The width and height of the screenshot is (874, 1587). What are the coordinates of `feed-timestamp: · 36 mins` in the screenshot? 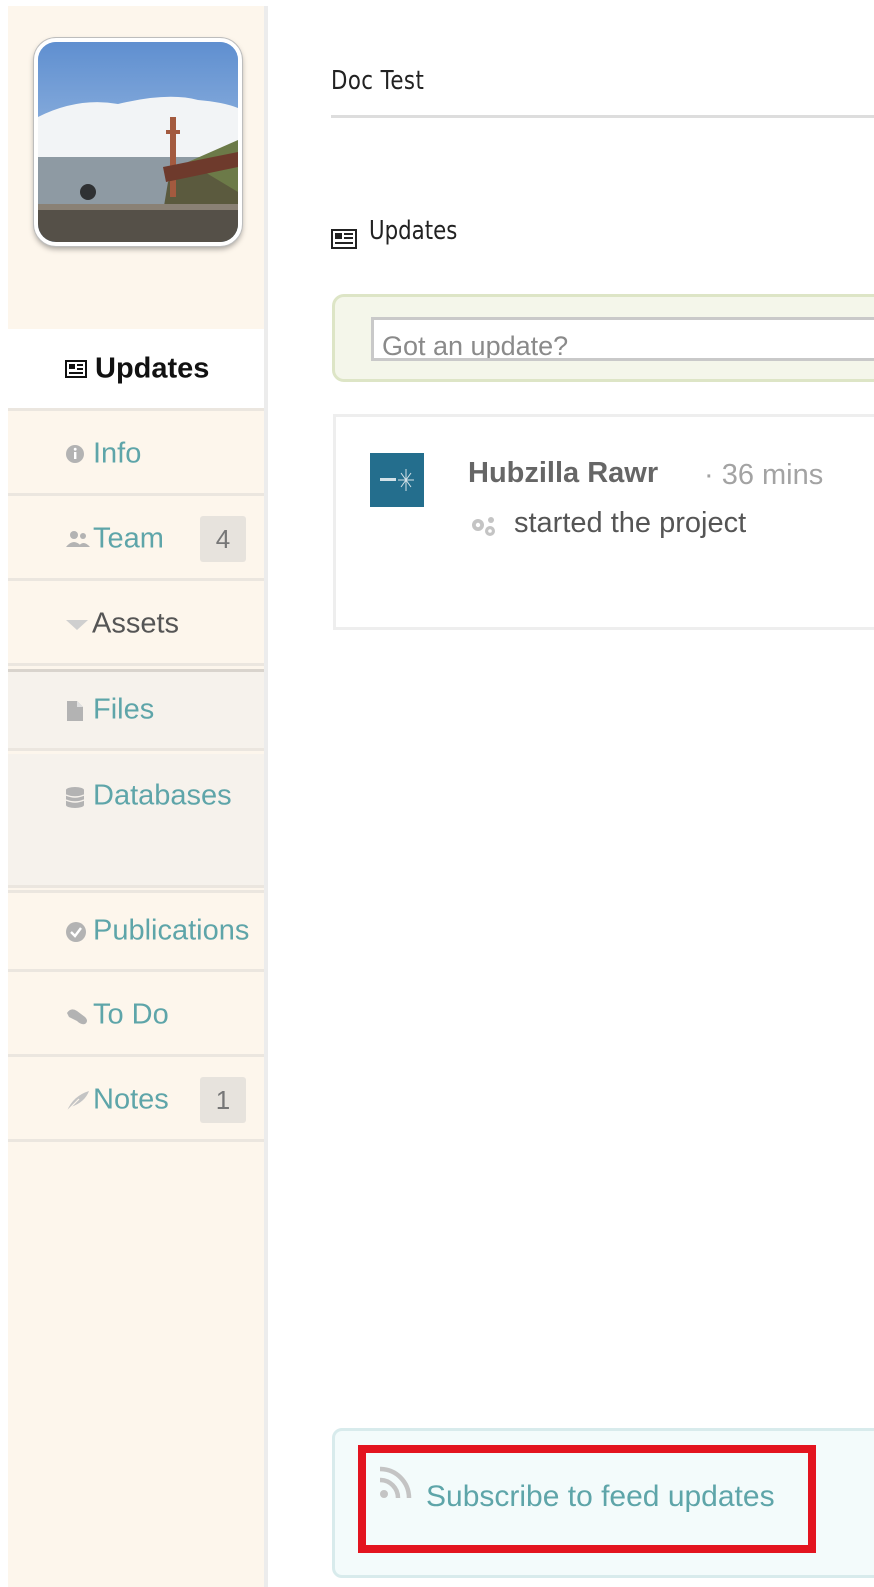 It's located at (763, 475).